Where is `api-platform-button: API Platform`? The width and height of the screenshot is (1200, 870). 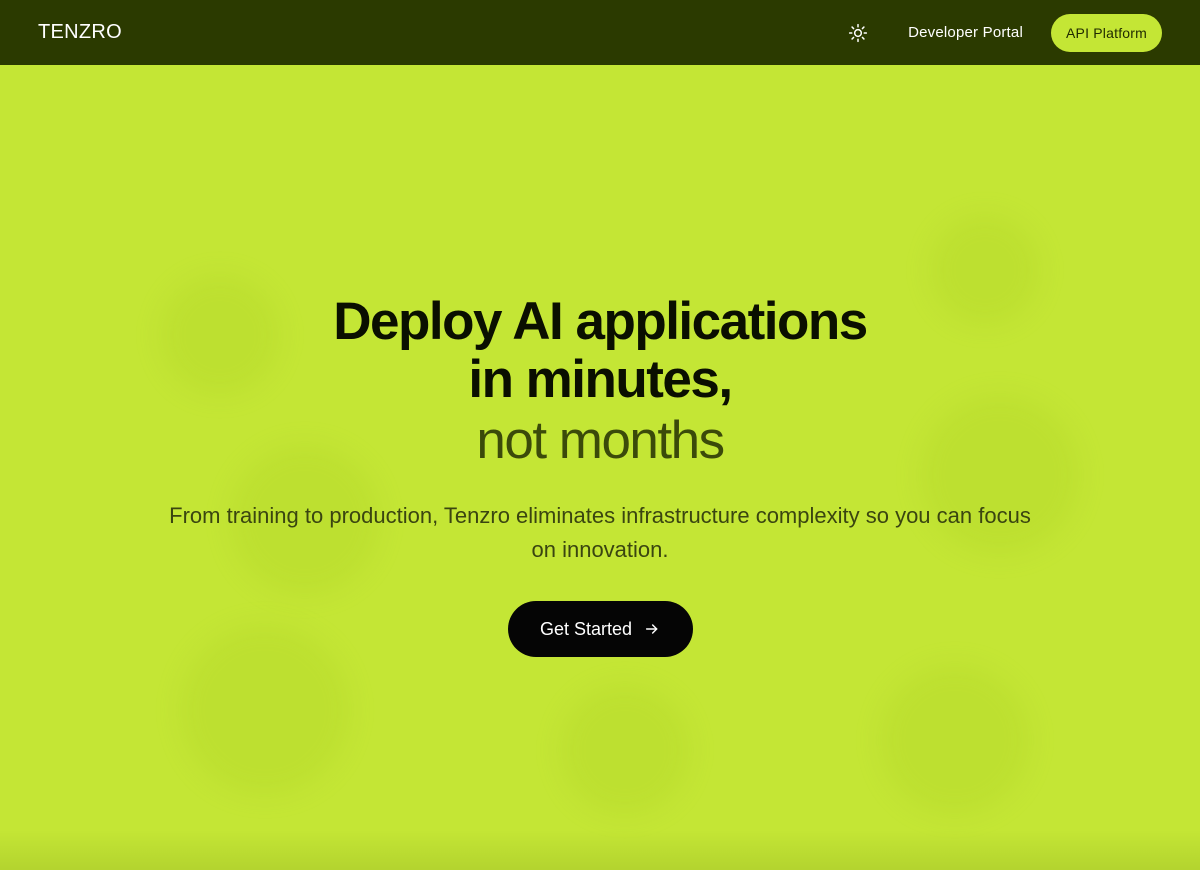
api-platform-button: API Platform is located at coordinates (1106, 32).